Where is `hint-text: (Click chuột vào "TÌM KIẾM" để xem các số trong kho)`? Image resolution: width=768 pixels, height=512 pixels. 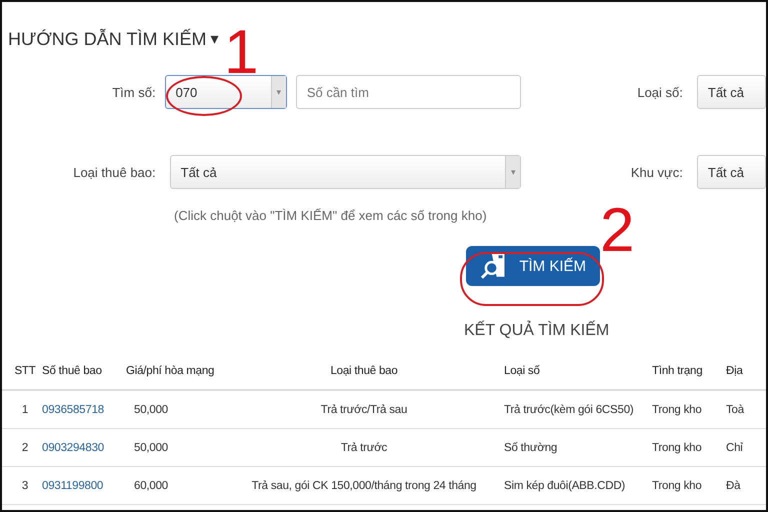 hint-text: (Click chuột vào "TÌM KIẾM" để xem các số trong kho) is located at coordinates (330, 215).